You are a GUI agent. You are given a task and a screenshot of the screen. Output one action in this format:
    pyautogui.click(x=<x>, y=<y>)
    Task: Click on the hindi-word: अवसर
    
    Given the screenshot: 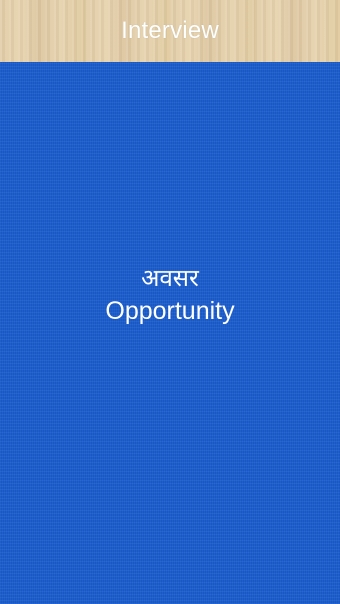 What is the action you would take?
    pyautogui.click(x=170, y=278)
    